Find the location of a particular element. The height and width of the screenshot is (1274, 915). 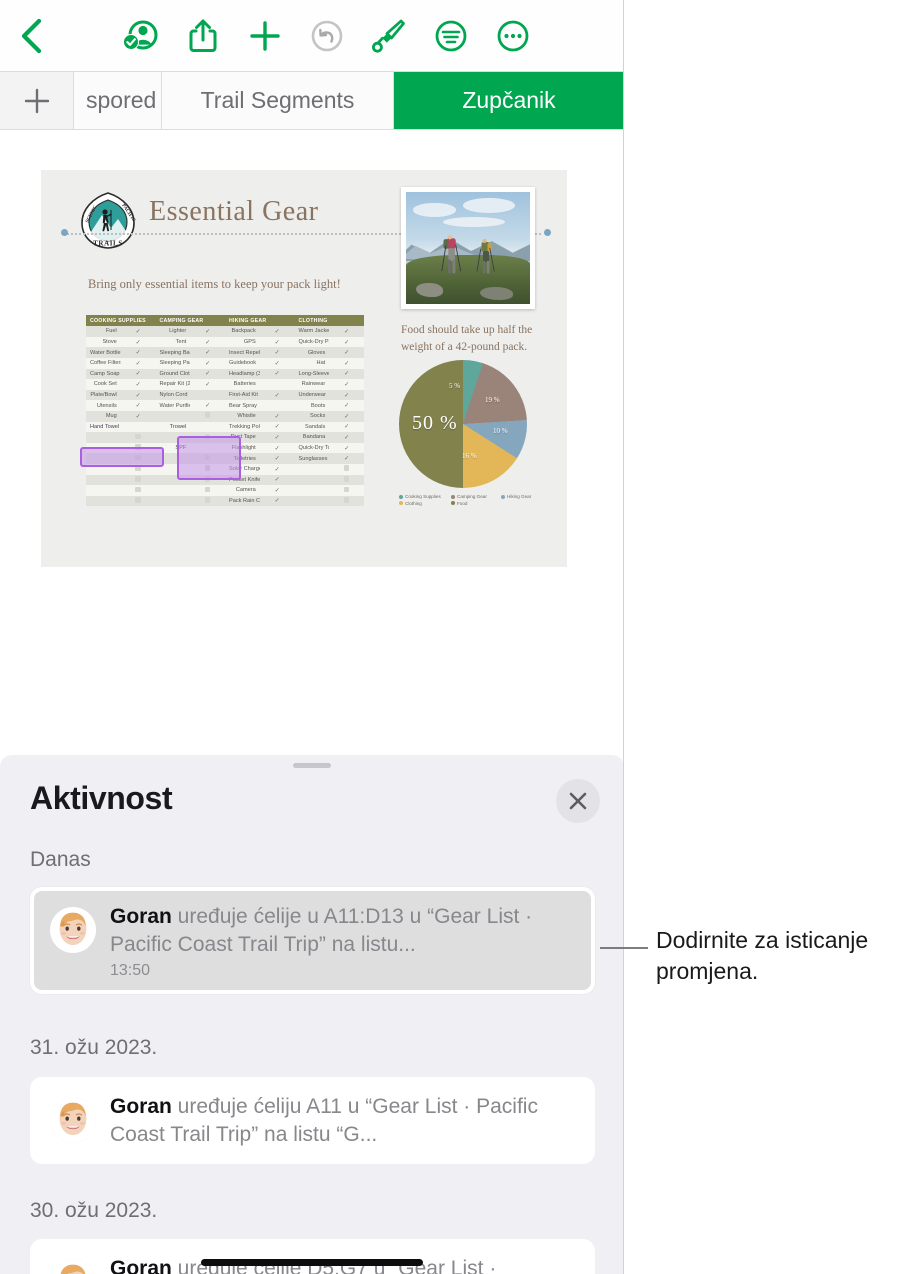

table-row: Mug ✓ Whistle ✓ Socks ✓ is located at coordinates (225, 416).